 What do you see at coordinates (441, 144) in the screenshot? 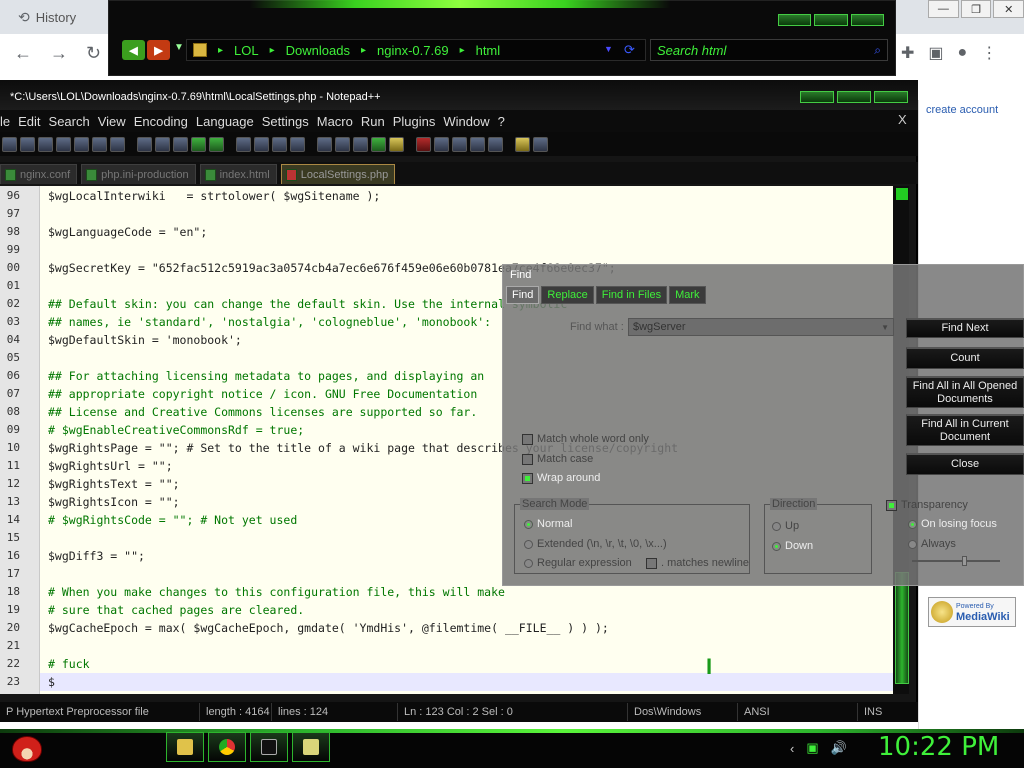
I see `stop-macro-icon` at bounding box center [441, 144].